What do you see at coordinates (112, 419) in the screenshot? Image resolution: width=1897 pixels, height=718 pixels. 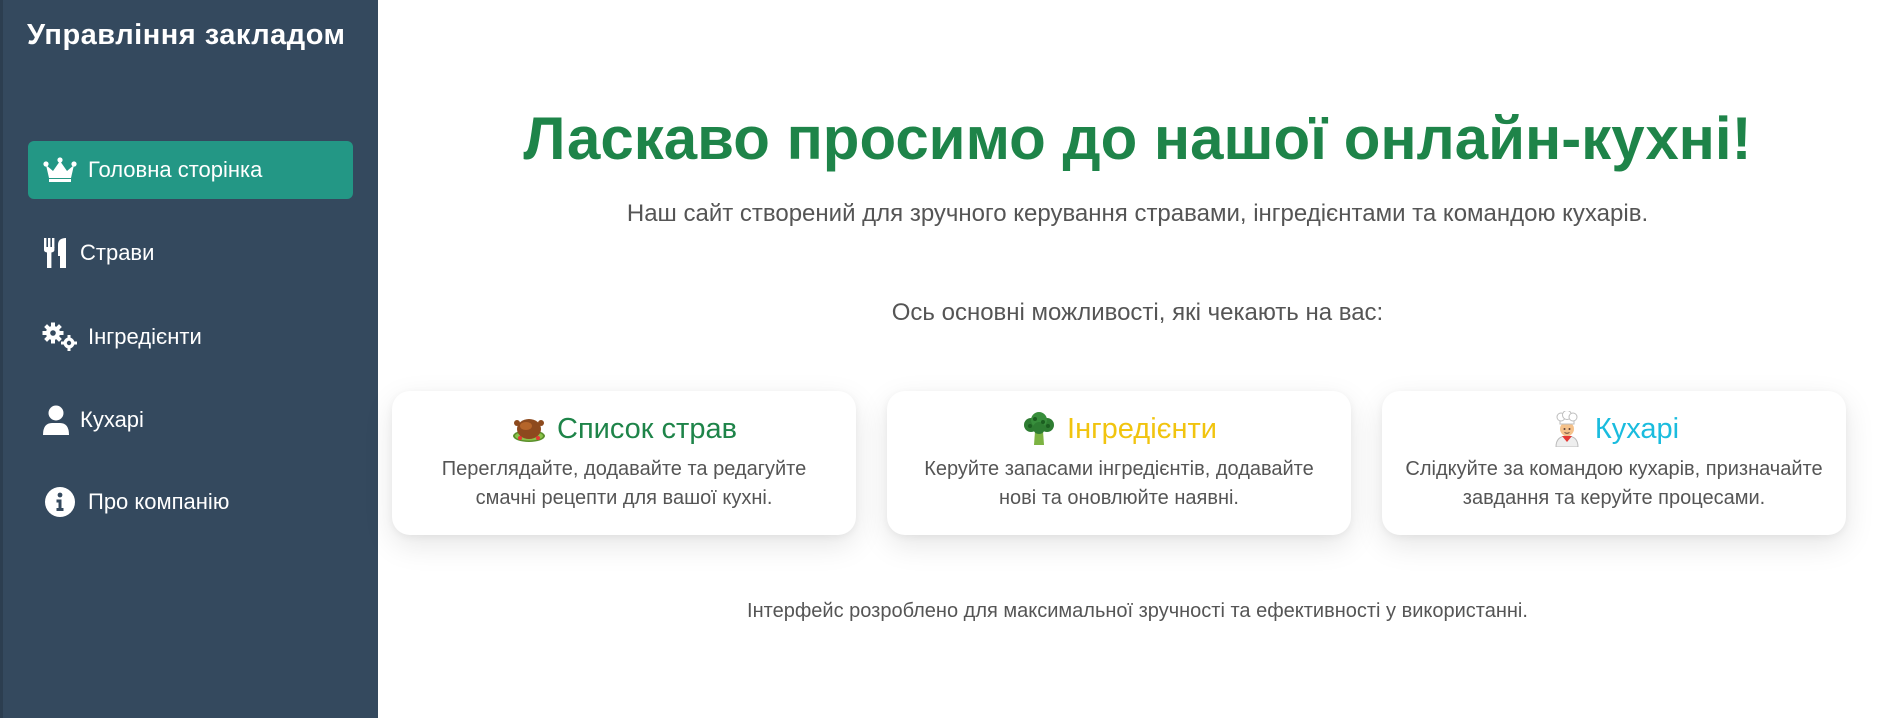 I see `sidebar-item-label: Кухарі` at bounding box center [112, 419].